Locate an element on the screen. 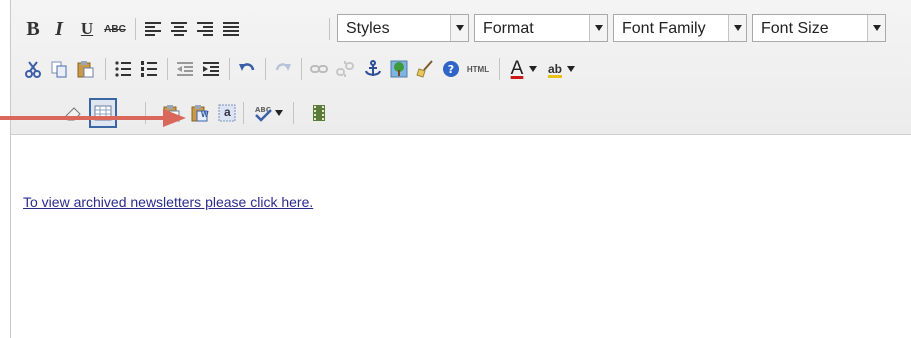 This screenshot has height=338, width=911. align-center-button is located at coordinates (179, 29).